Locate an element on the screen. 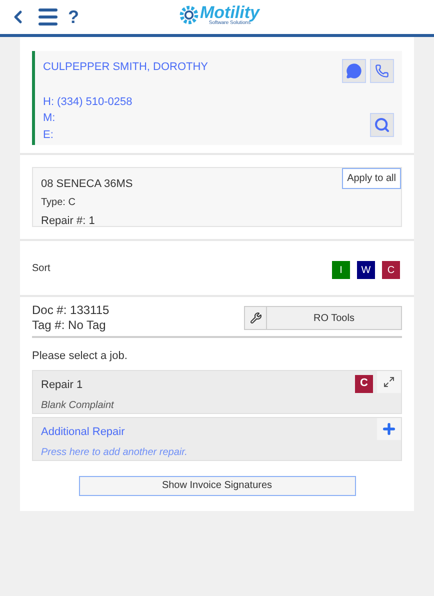 Image resolution: width=434 pixels, height=596 pixels. message-button is located at coordinates (354, 71).